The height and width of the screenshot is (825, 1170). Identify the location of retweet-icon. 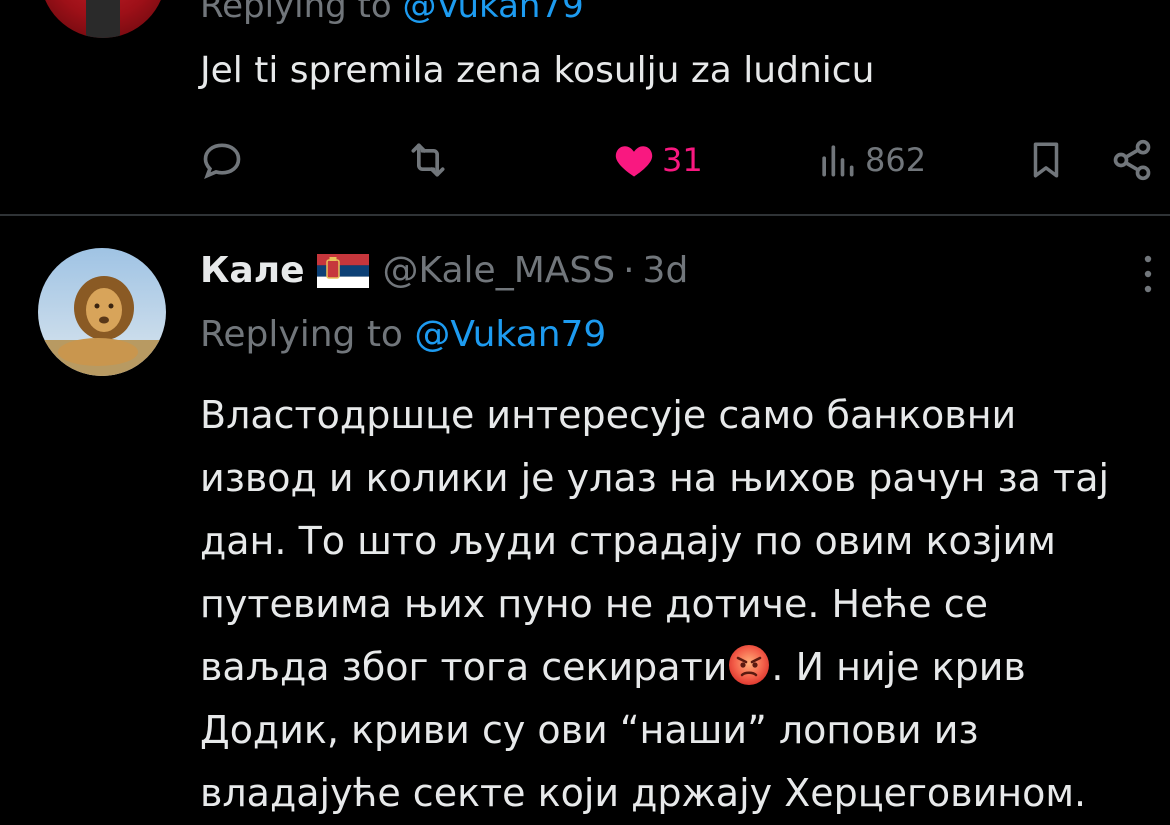
(428, 160).